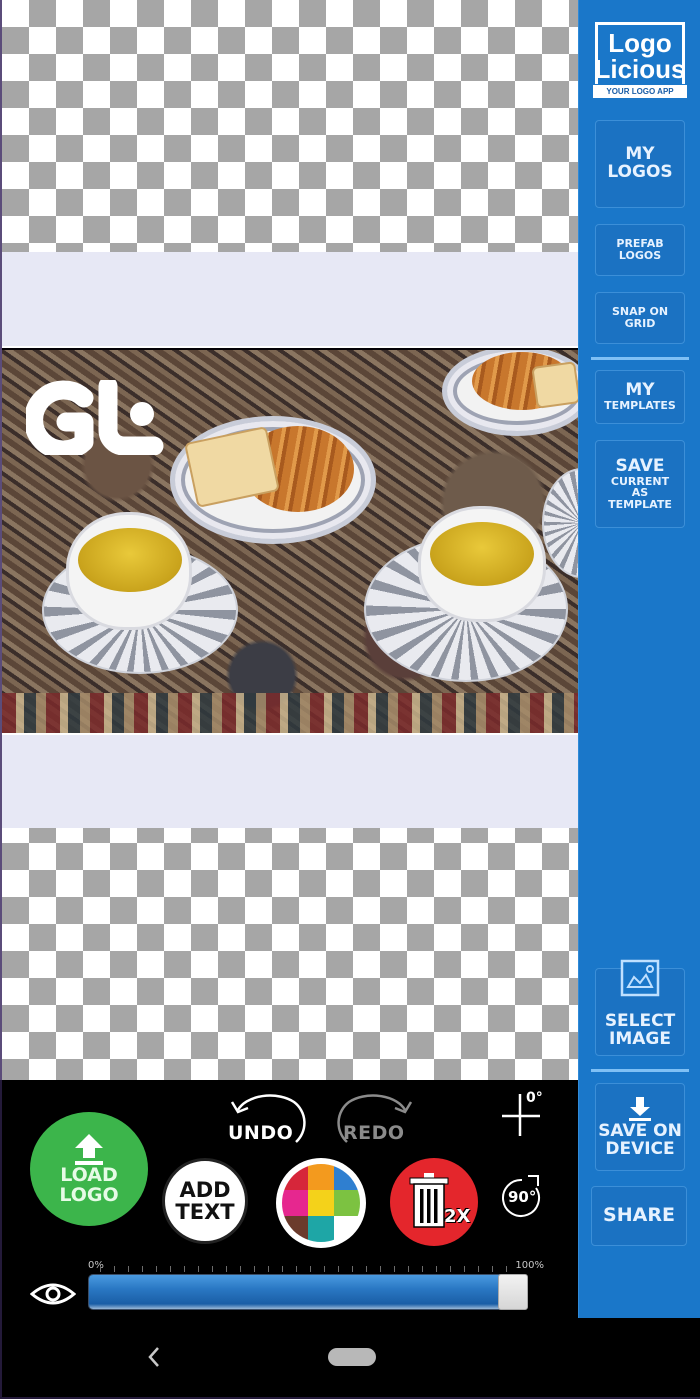  Describe the element at coordinates (640, 1070) in the screenshot. I see `sidebar-divider-bottom` at that location.